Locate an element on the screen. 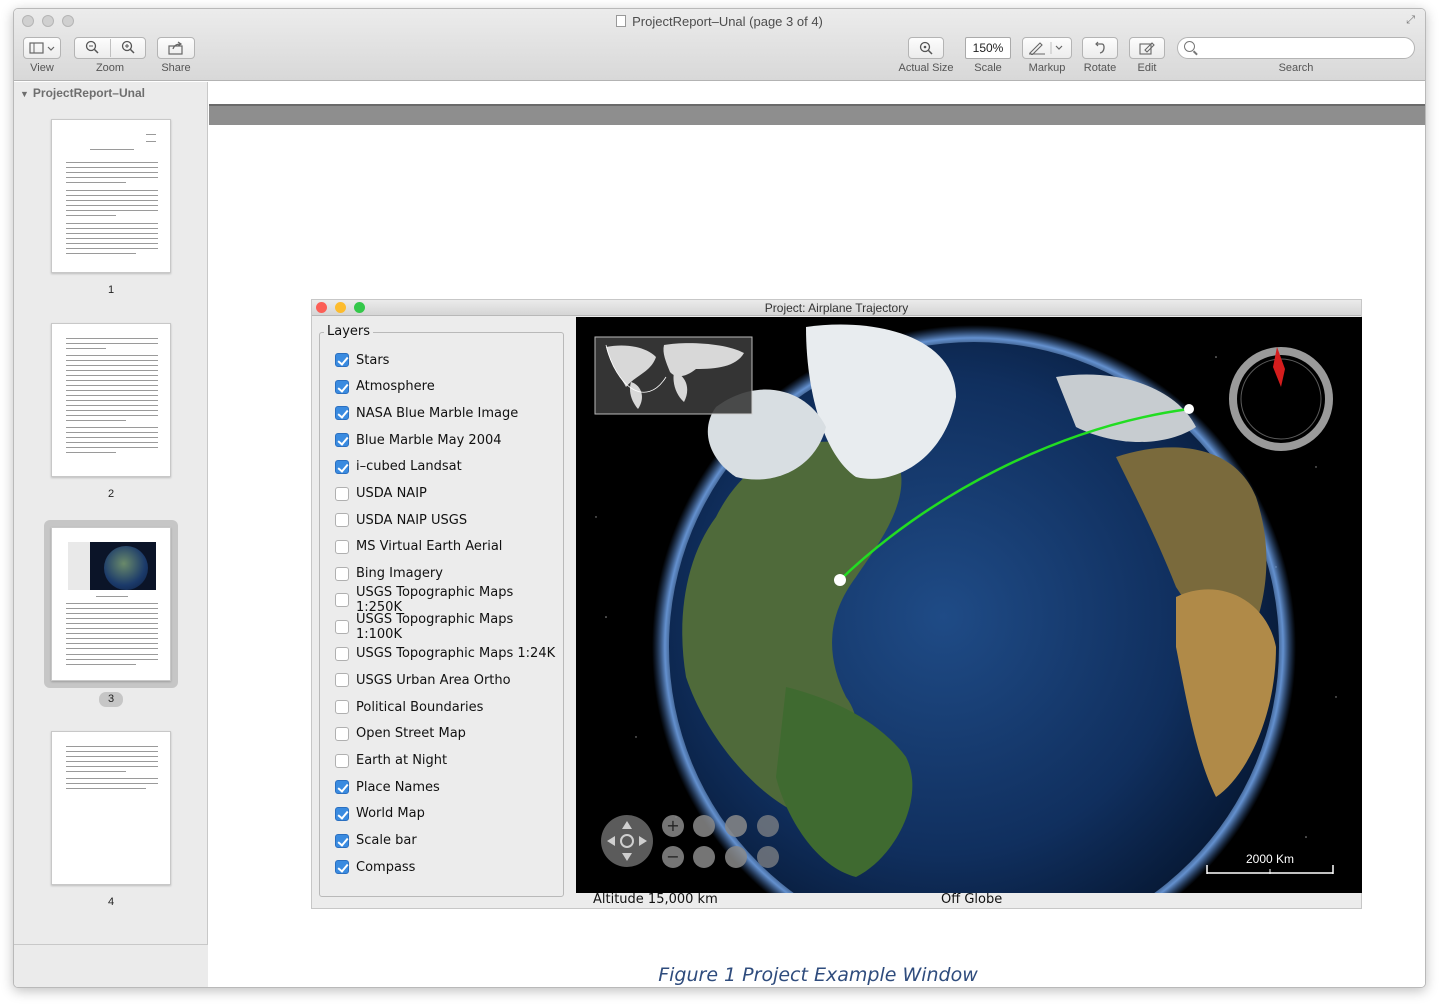 This screenshot has height=1006, width=1439. search-field is located at coordinates (1296, 48).